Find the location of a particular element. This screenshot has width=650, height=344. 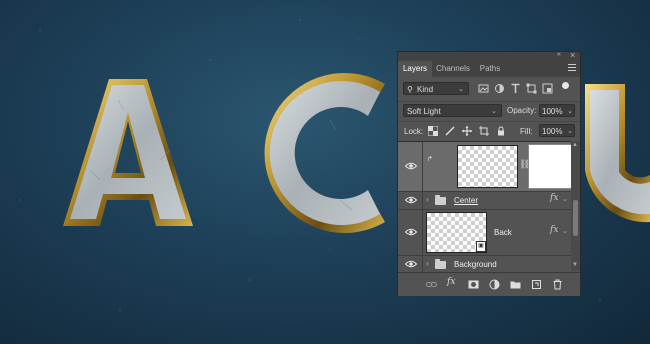

tab-layers: Layers is located at coordinates (415, 69).